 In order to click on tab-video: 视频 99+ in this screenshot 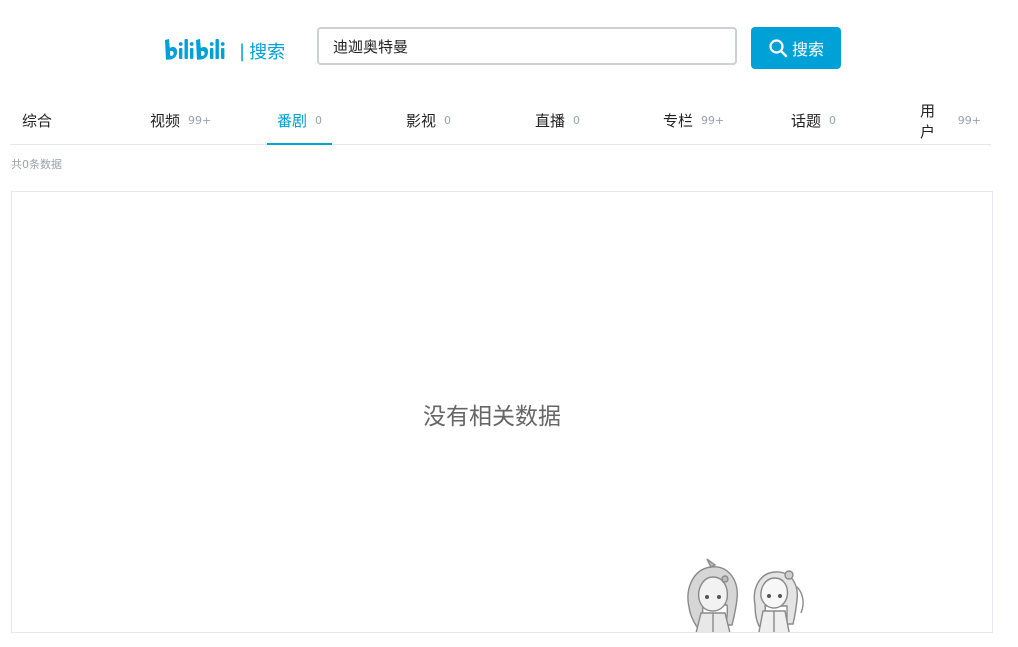, I will do `click(180, 120)`.